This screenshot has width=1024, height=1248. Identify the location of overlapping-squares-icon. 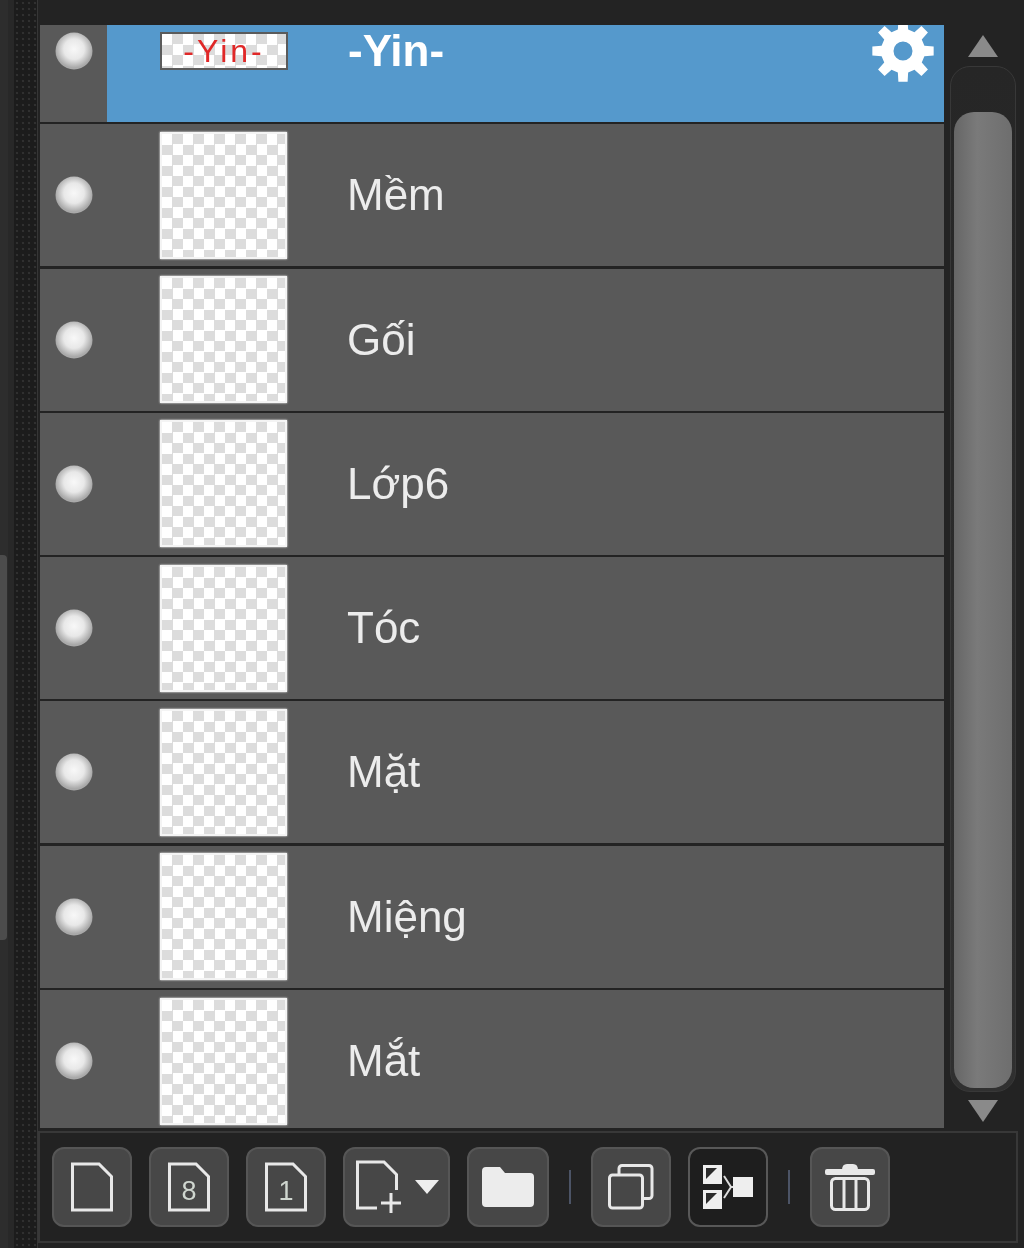
(631, 1187).